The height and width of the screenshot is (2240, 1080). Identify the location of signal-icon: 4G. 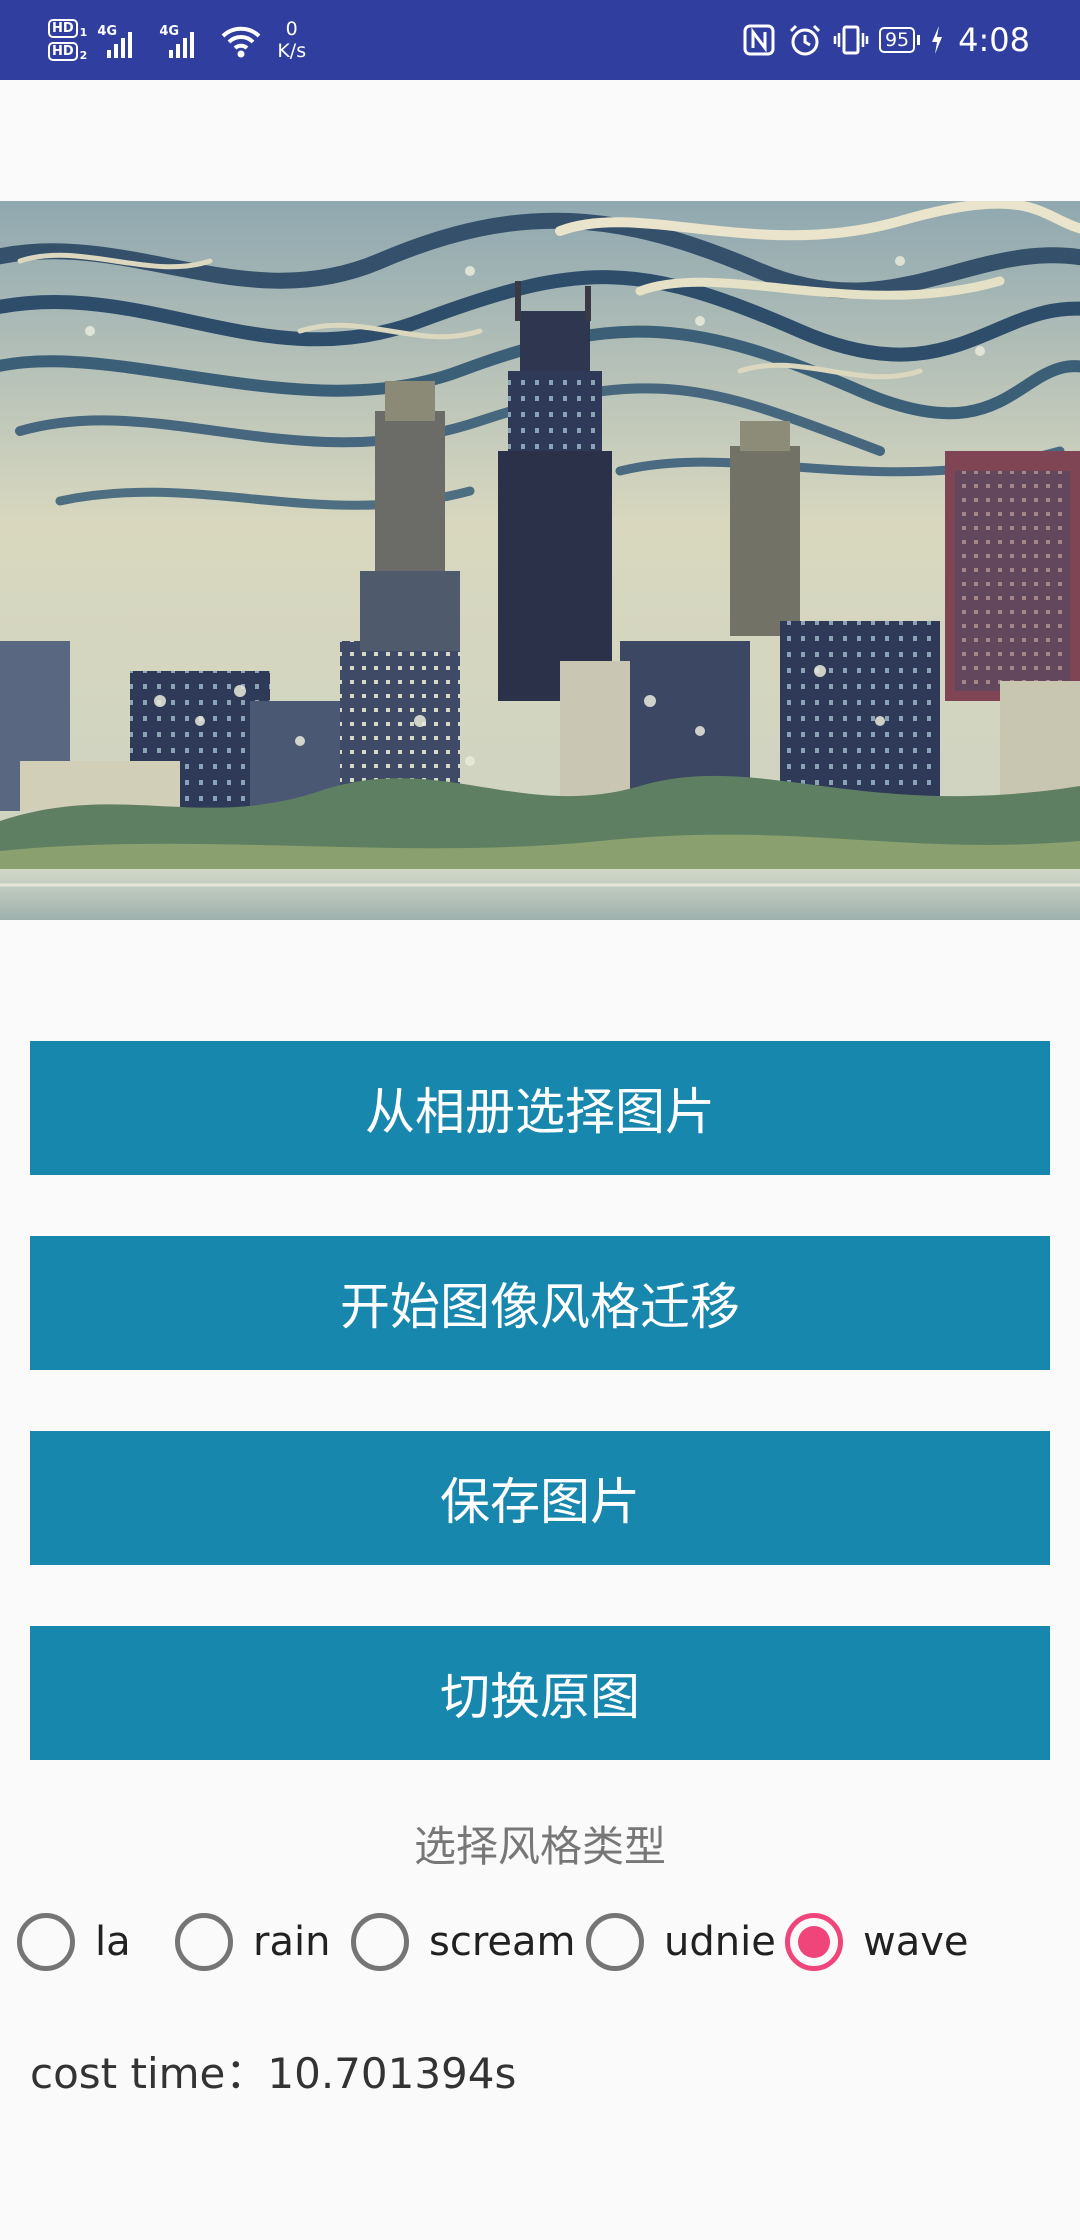
(122, 40).